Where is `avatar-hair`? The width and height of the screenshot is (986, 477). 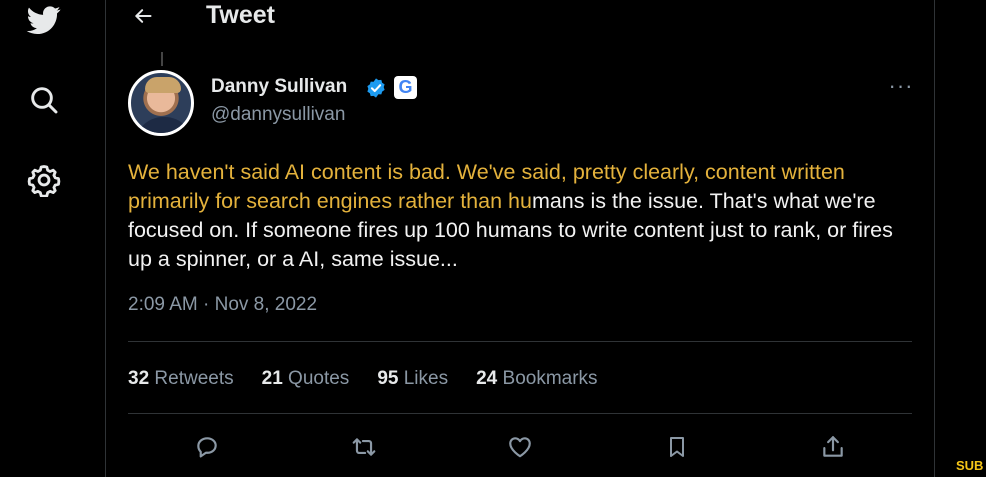
avatar-hair is located at coordinates (163, 85).